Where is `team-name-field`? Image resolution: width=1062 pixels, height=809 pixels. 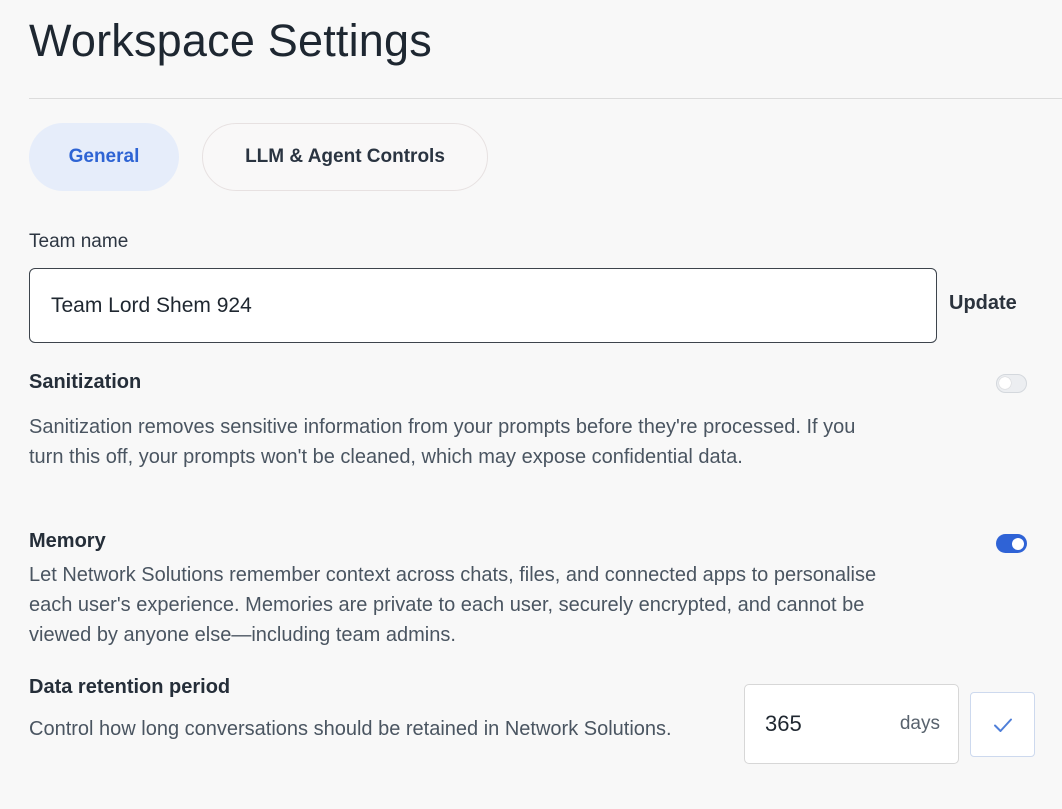 team-name-field is located at coordinates (483, 305).